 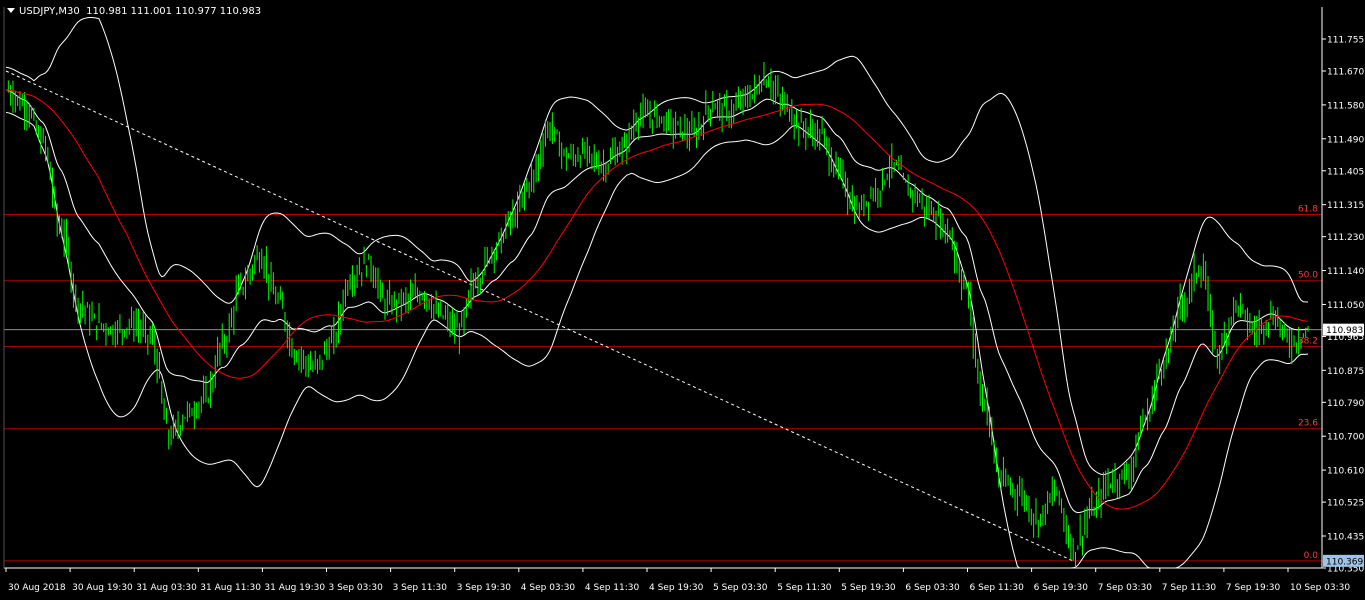 I want to click on current-price-tag-label: 110.983, so click(x=1344, y=331).